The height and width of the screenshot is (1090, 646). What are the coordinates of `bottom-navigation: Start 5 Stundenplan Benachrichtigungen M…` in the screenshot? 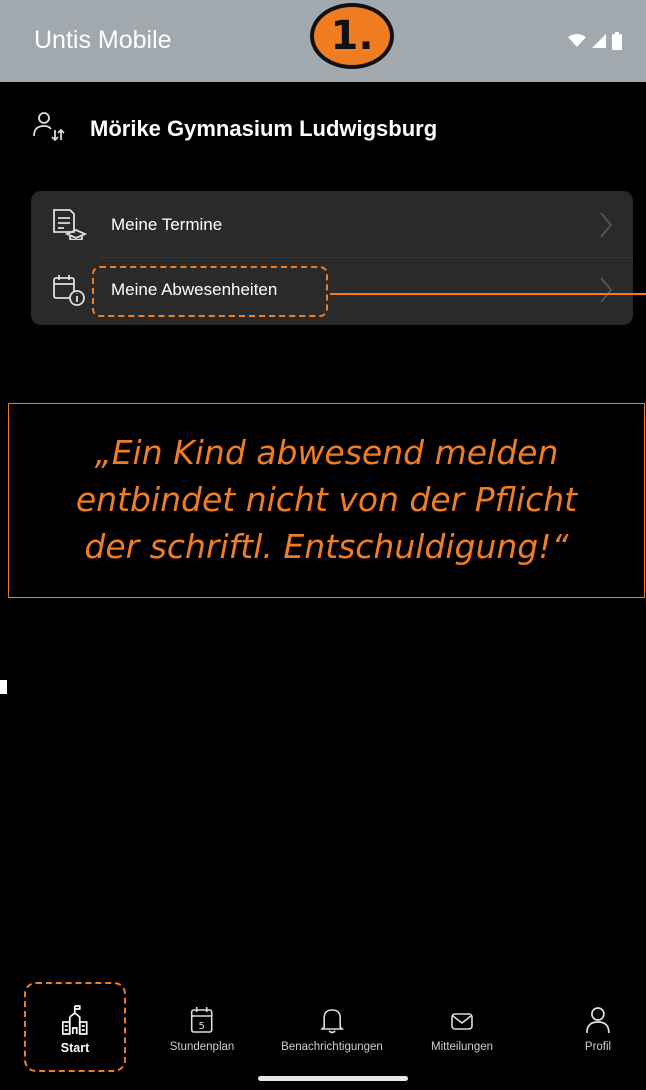 It's located at (323, 1040).